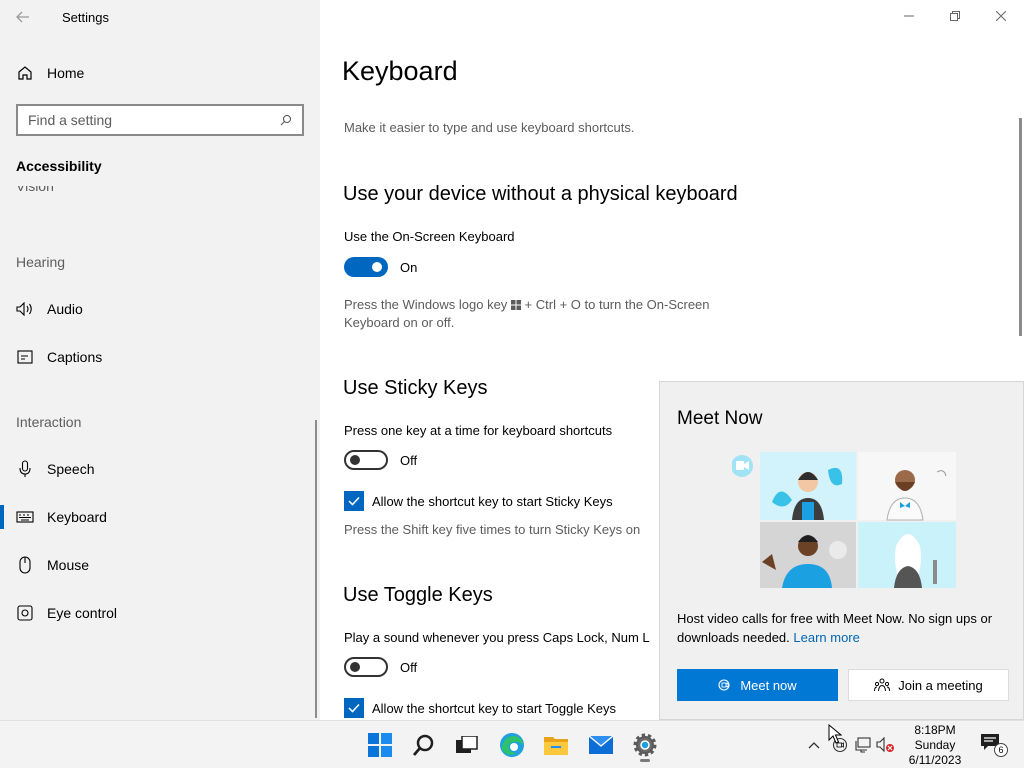 Image resolution: width=1024 pixels, height=768 pixels. Describe the element at coordinates (400, 71) in the screenshot. I see `page-title: Keyboard` at that location.